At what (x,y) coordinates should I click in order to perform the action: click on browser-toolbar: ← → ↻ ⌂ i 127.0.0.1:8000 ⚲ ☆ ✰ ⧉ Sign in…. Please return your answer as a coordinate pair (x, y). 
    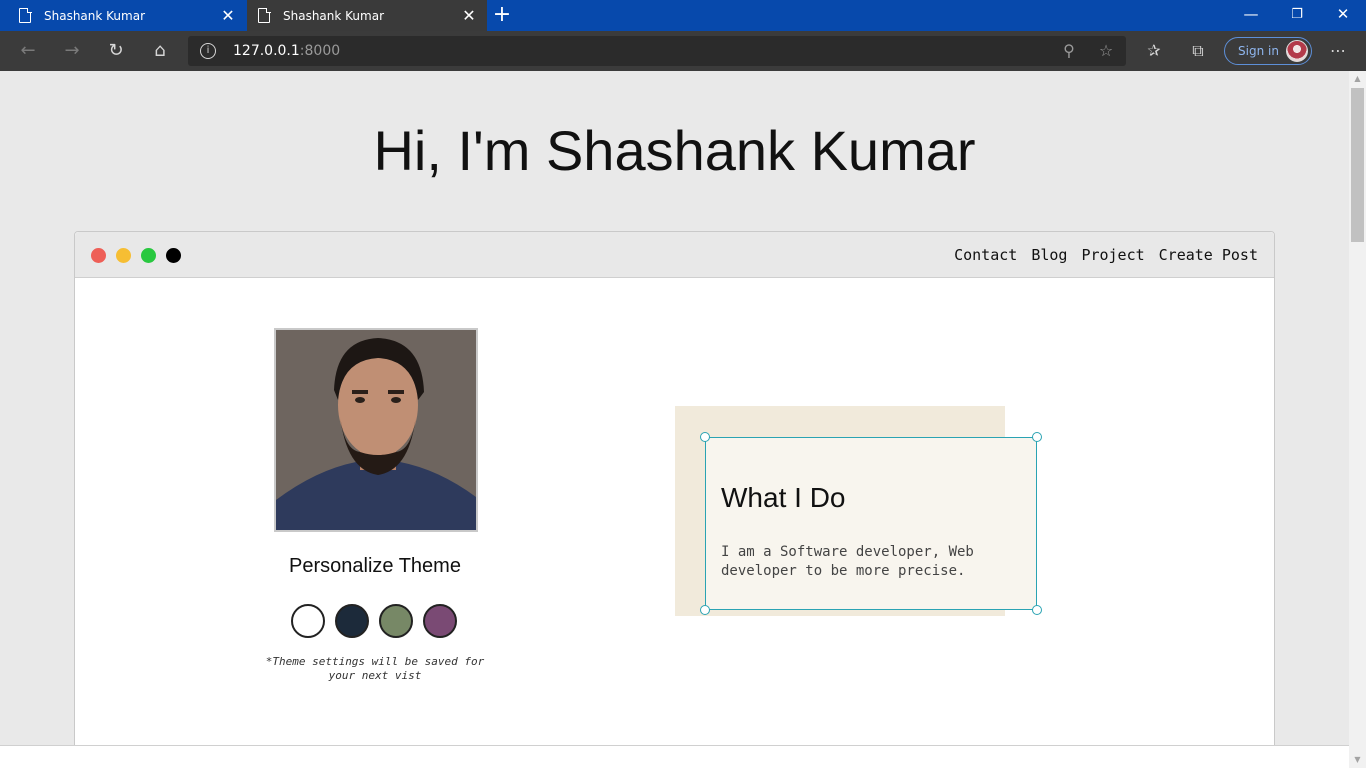
    Looking at the image, I should click on (683, 51).